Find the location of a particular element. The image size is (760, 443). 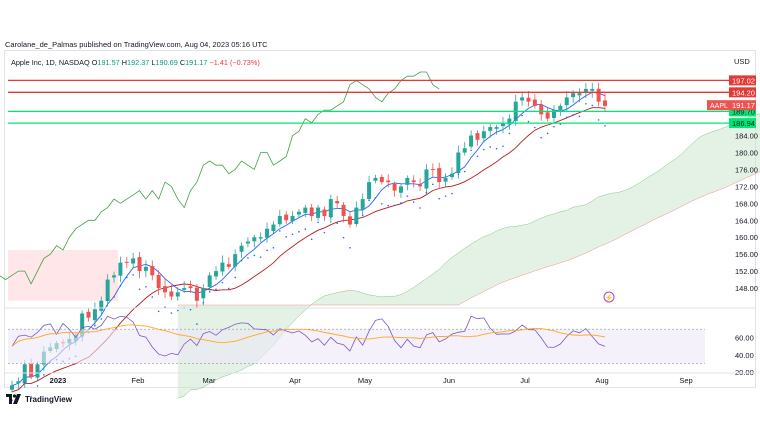

open-value: 191.57 is located at coordinates (108, 62).